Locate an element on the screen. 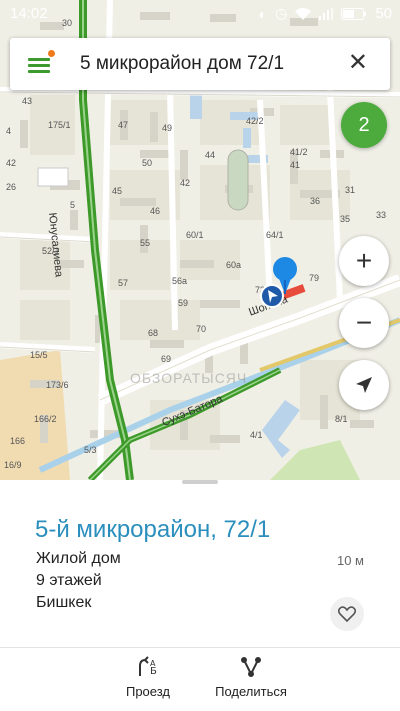 Image resolution: width=400 pixels, height=711 pixels. building-number: 43 is located at coordinates (27, 101).